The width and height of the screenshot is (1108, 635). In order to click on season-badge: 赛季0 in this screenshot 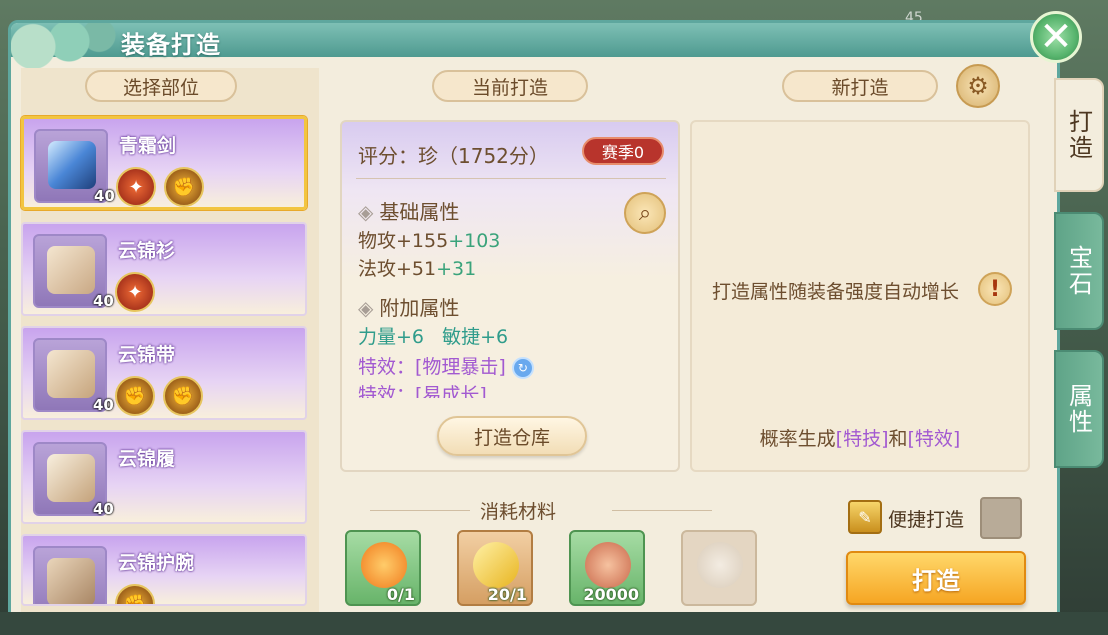, I will do `click(623, 151)`.